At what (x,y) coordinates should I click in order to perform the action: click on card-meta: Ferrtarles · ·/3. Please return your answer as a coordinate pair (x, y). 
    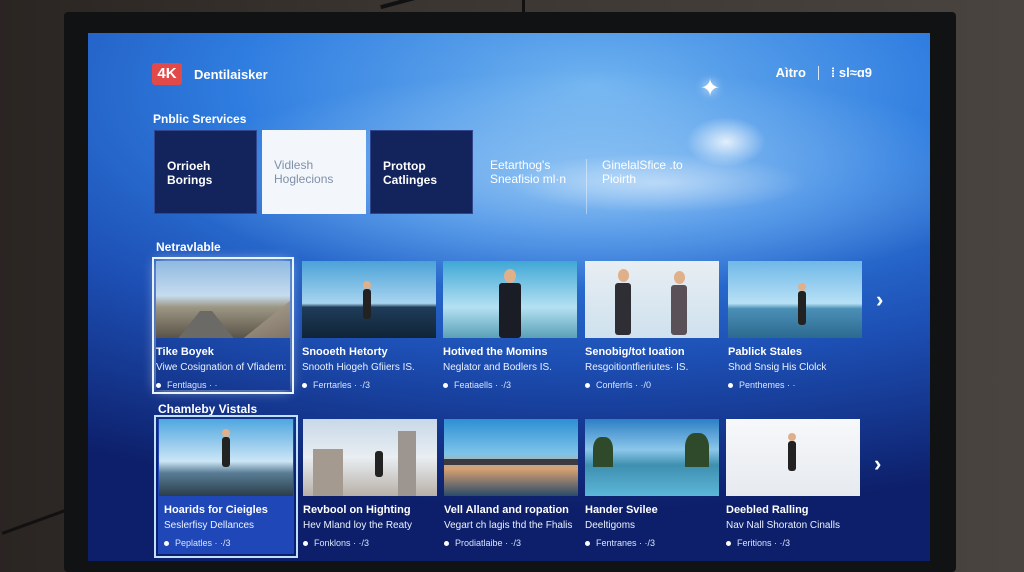
    Looking at the image, I should click on (369, 385).